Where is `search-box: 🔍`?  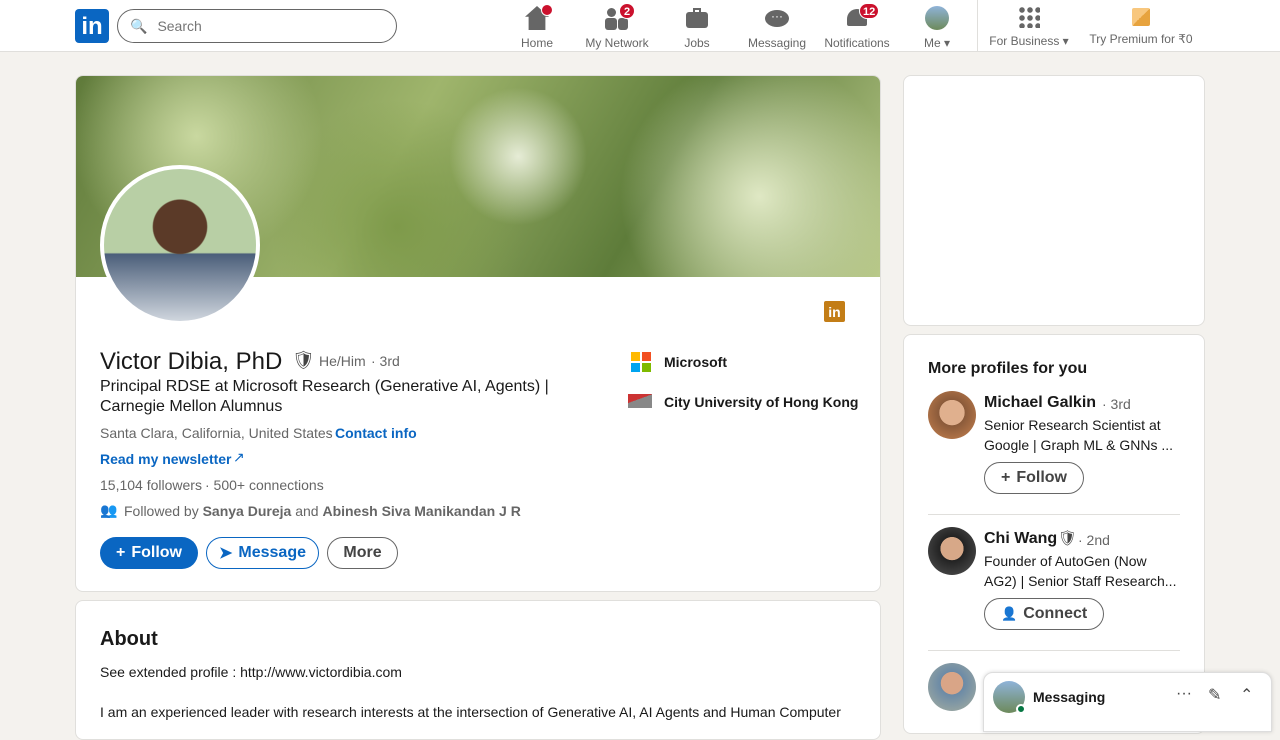
search-box: 🔍 is located at coordinates (257, 26).